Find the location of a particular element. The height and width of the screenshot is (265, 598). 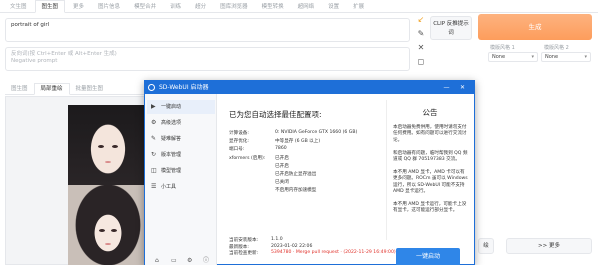

launcher-title: SD-WebUI 启动器 is located at coordinates (184, 87).